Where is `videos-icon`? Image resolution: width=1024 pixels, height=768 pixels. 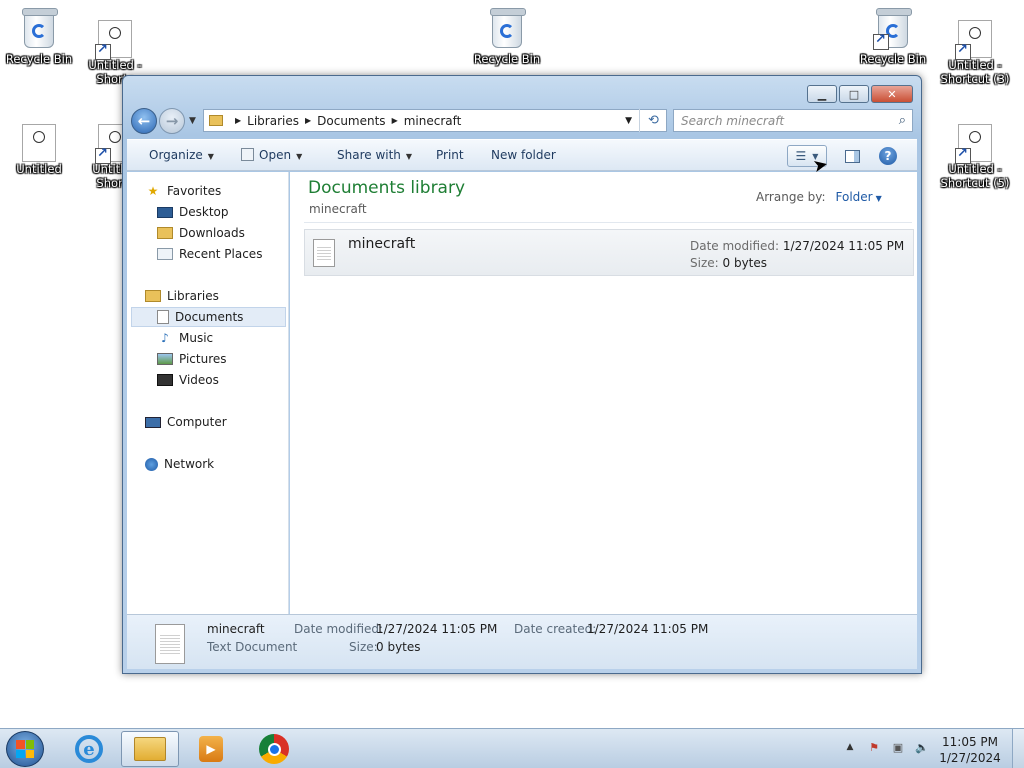 videos-icon is located at coordinates (165, 380).